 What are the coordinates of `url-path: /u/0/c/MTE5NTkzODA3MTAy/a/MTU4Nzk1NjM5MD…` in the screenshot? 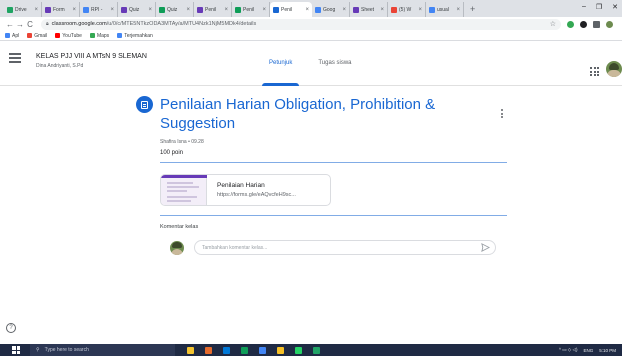 It's located at (181, 24).